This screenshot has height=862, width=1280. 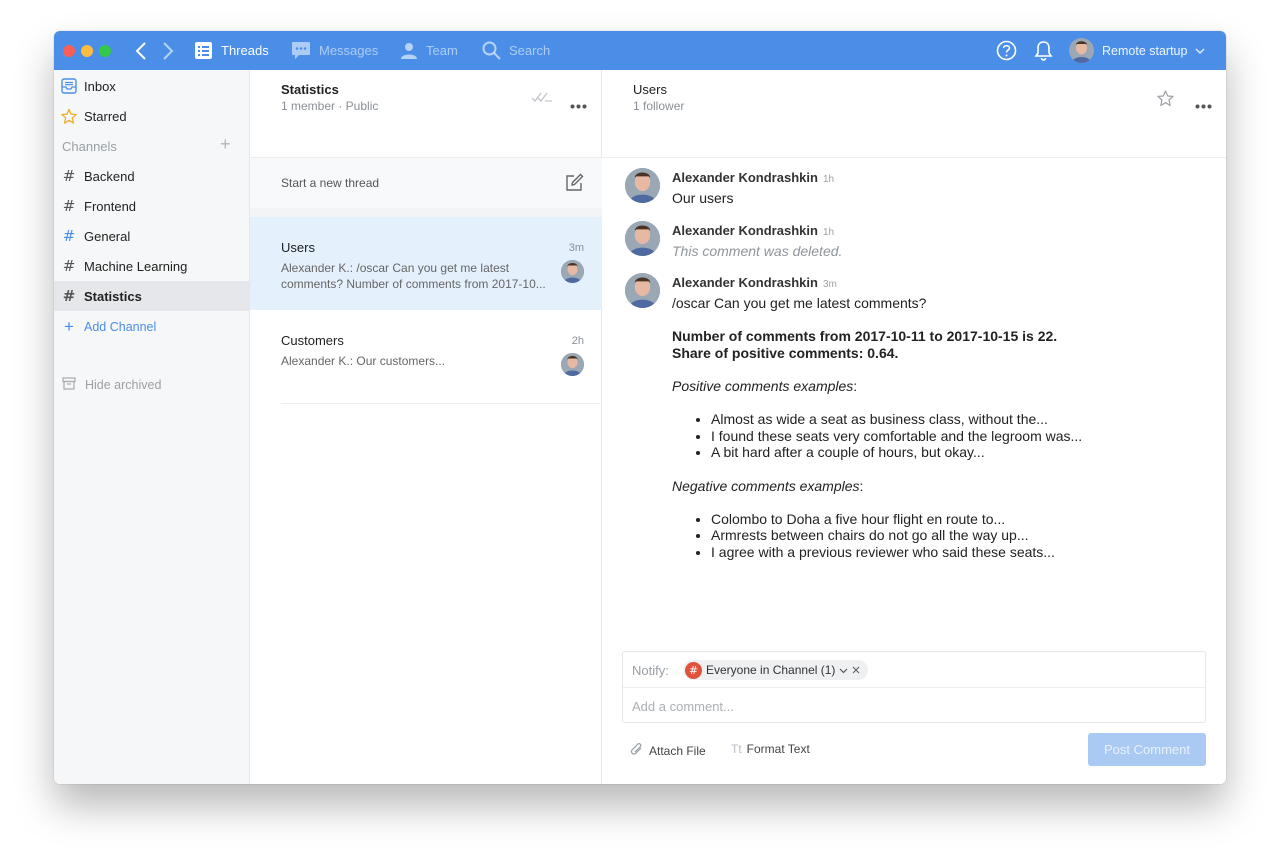 I want to click on thread-title: Customers, so click(x=312, y=340).